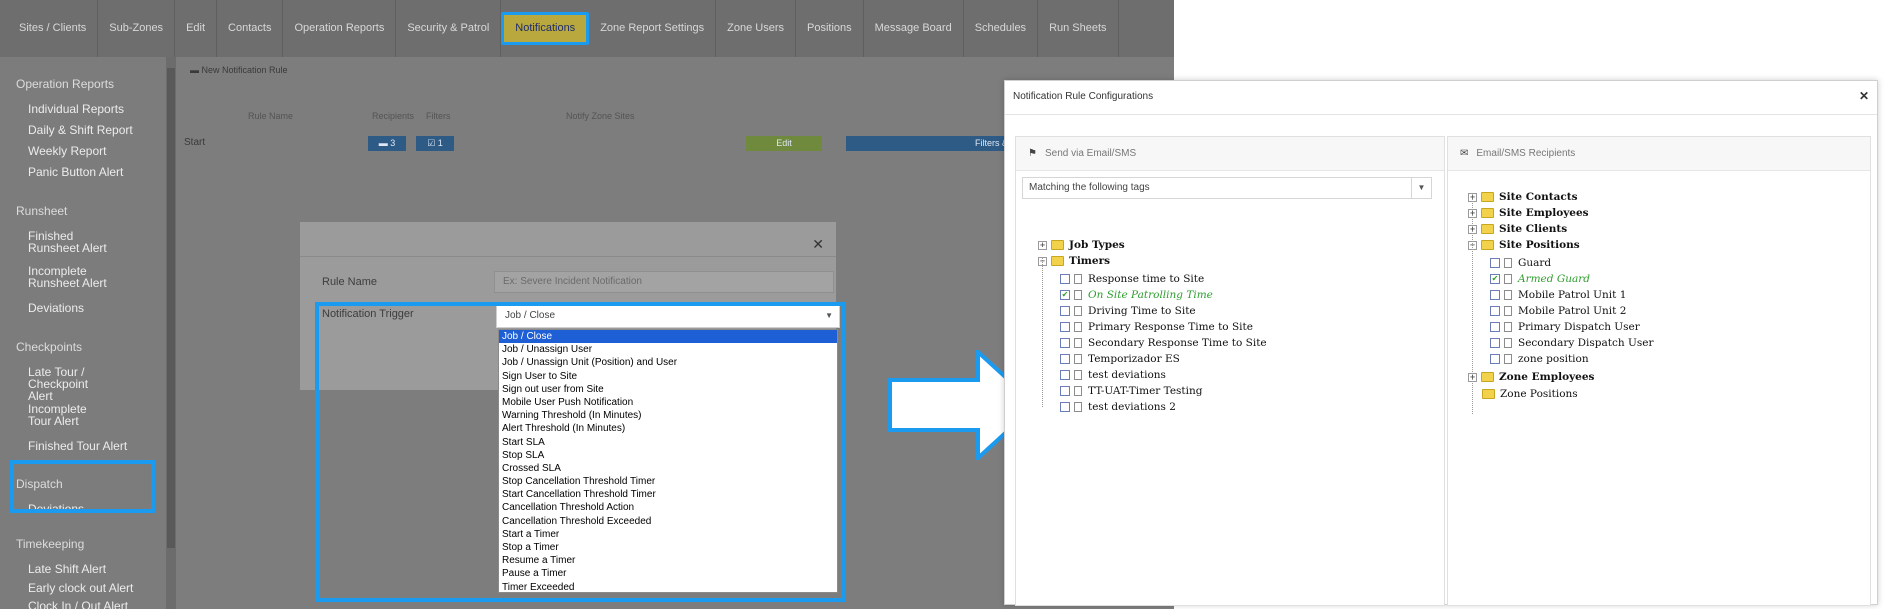 The height and width of the screenshot is (609, 1899). Describe the element at coordinates (1558, 295) in the screenshot. I see `position-node: Mobile Patrol Unit 1` at that location.